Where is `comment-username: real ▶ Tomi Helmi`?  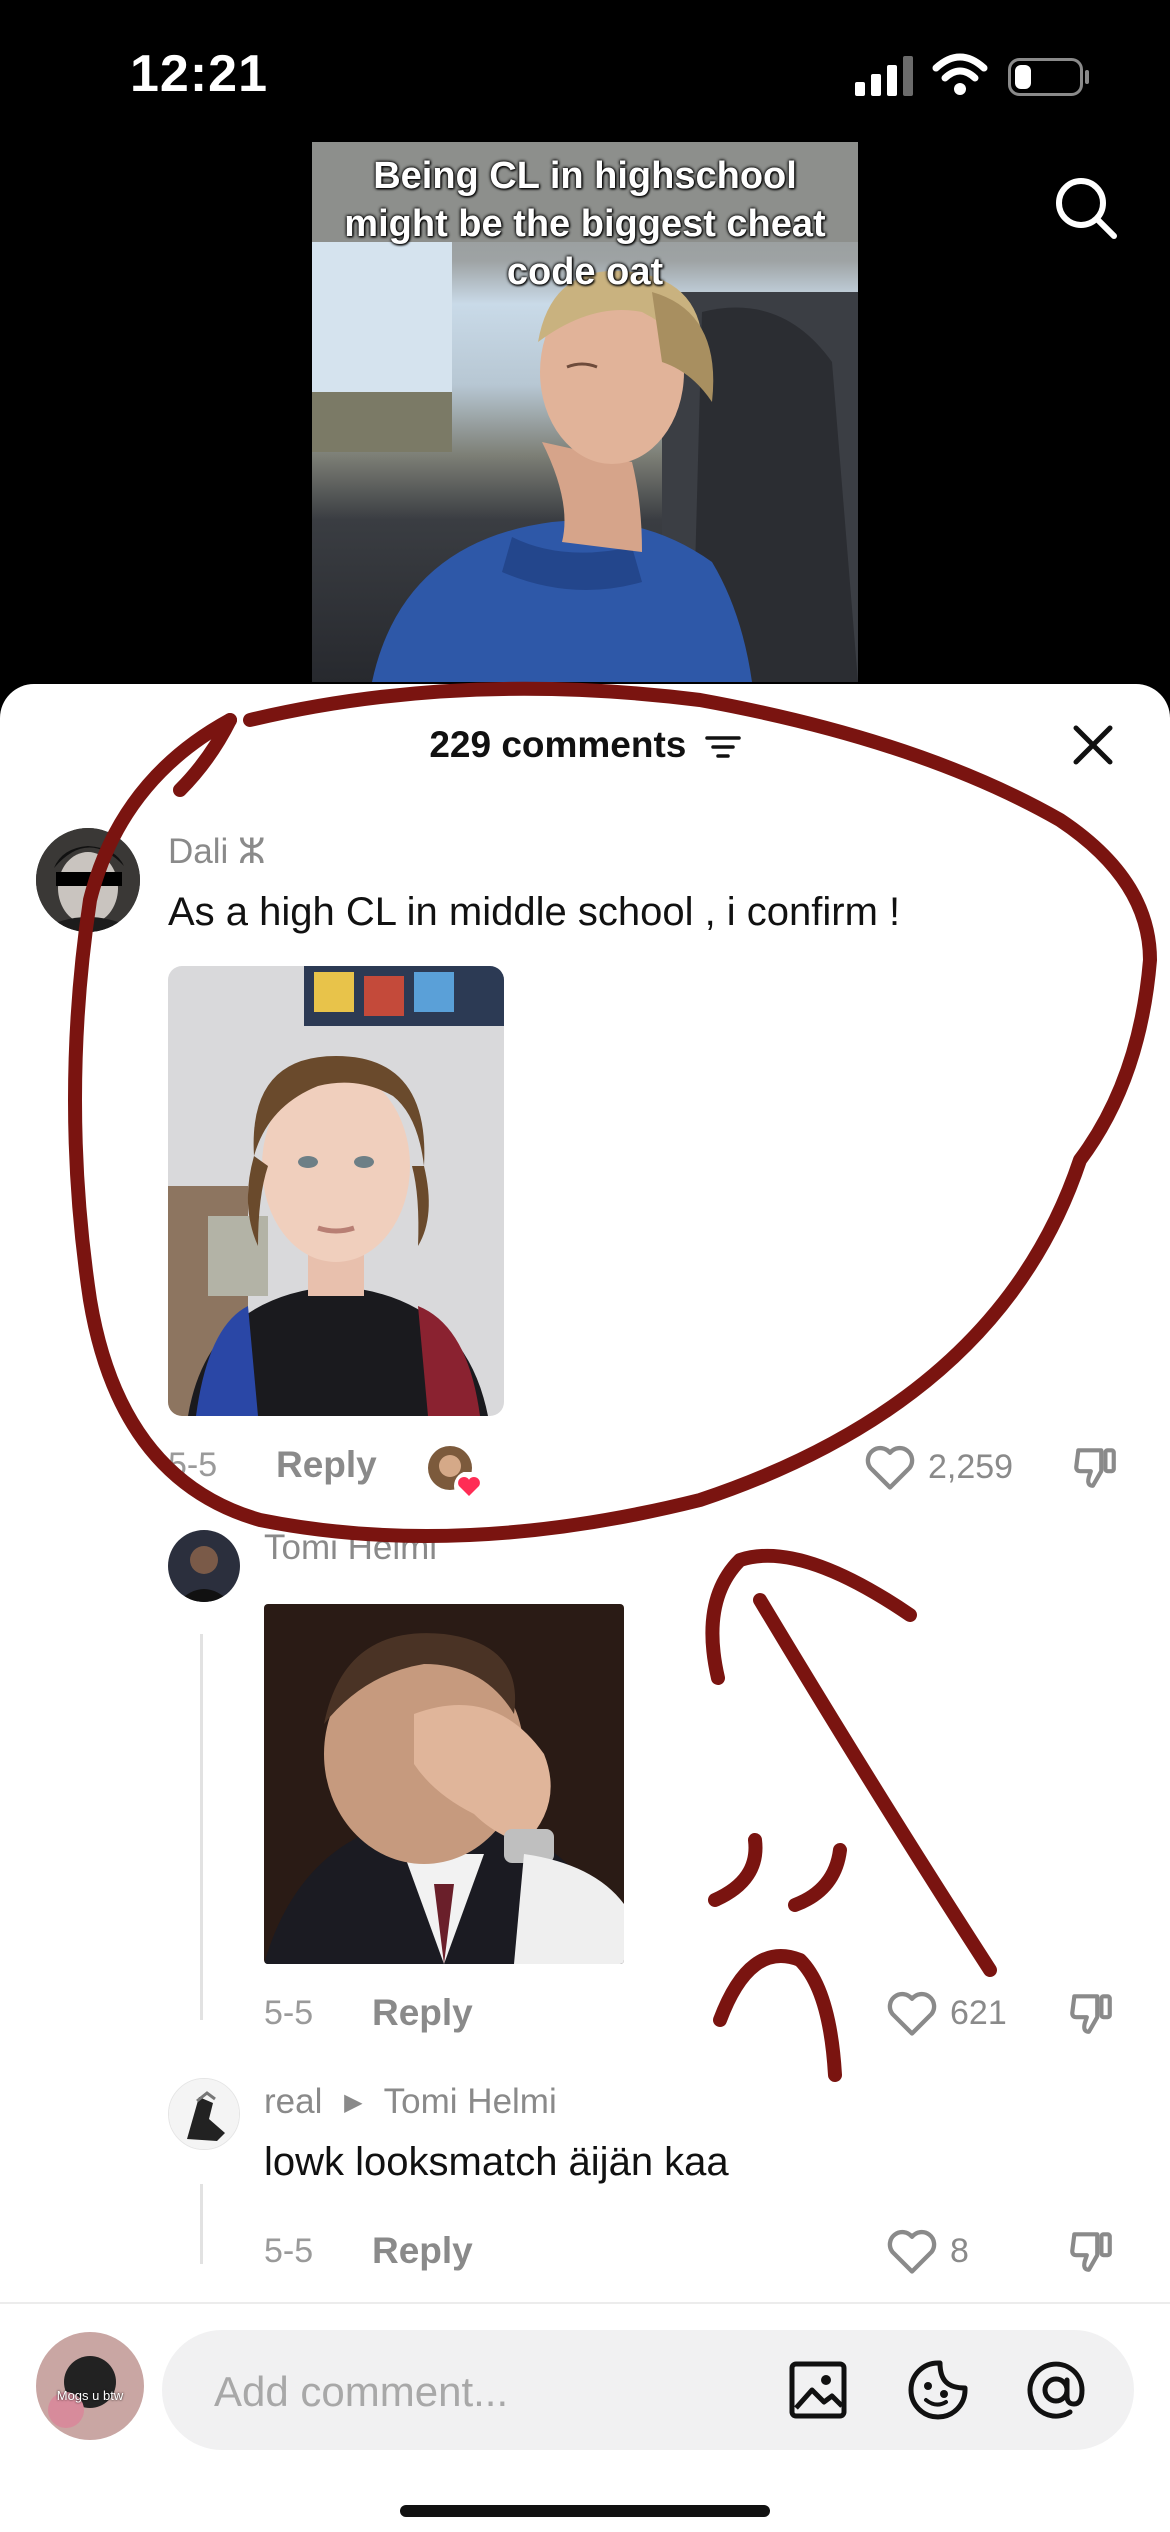
comment-username: real ▶ Tomi Helmi is located at coordinates (410, 2102).